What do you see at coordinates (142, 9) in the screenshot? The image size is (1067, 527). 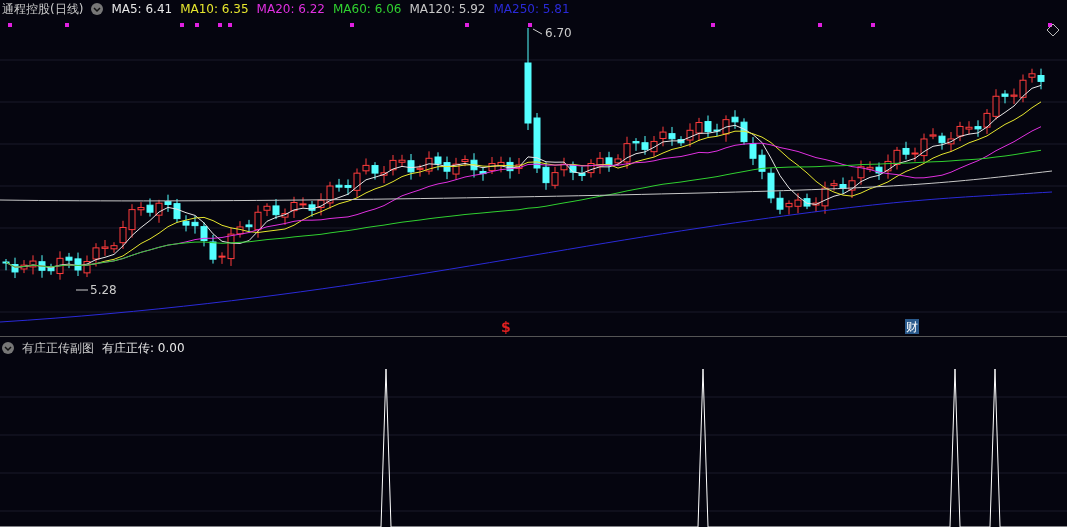 I see `ma-value: MA5: 6.41` at bounding box center [142, 9].